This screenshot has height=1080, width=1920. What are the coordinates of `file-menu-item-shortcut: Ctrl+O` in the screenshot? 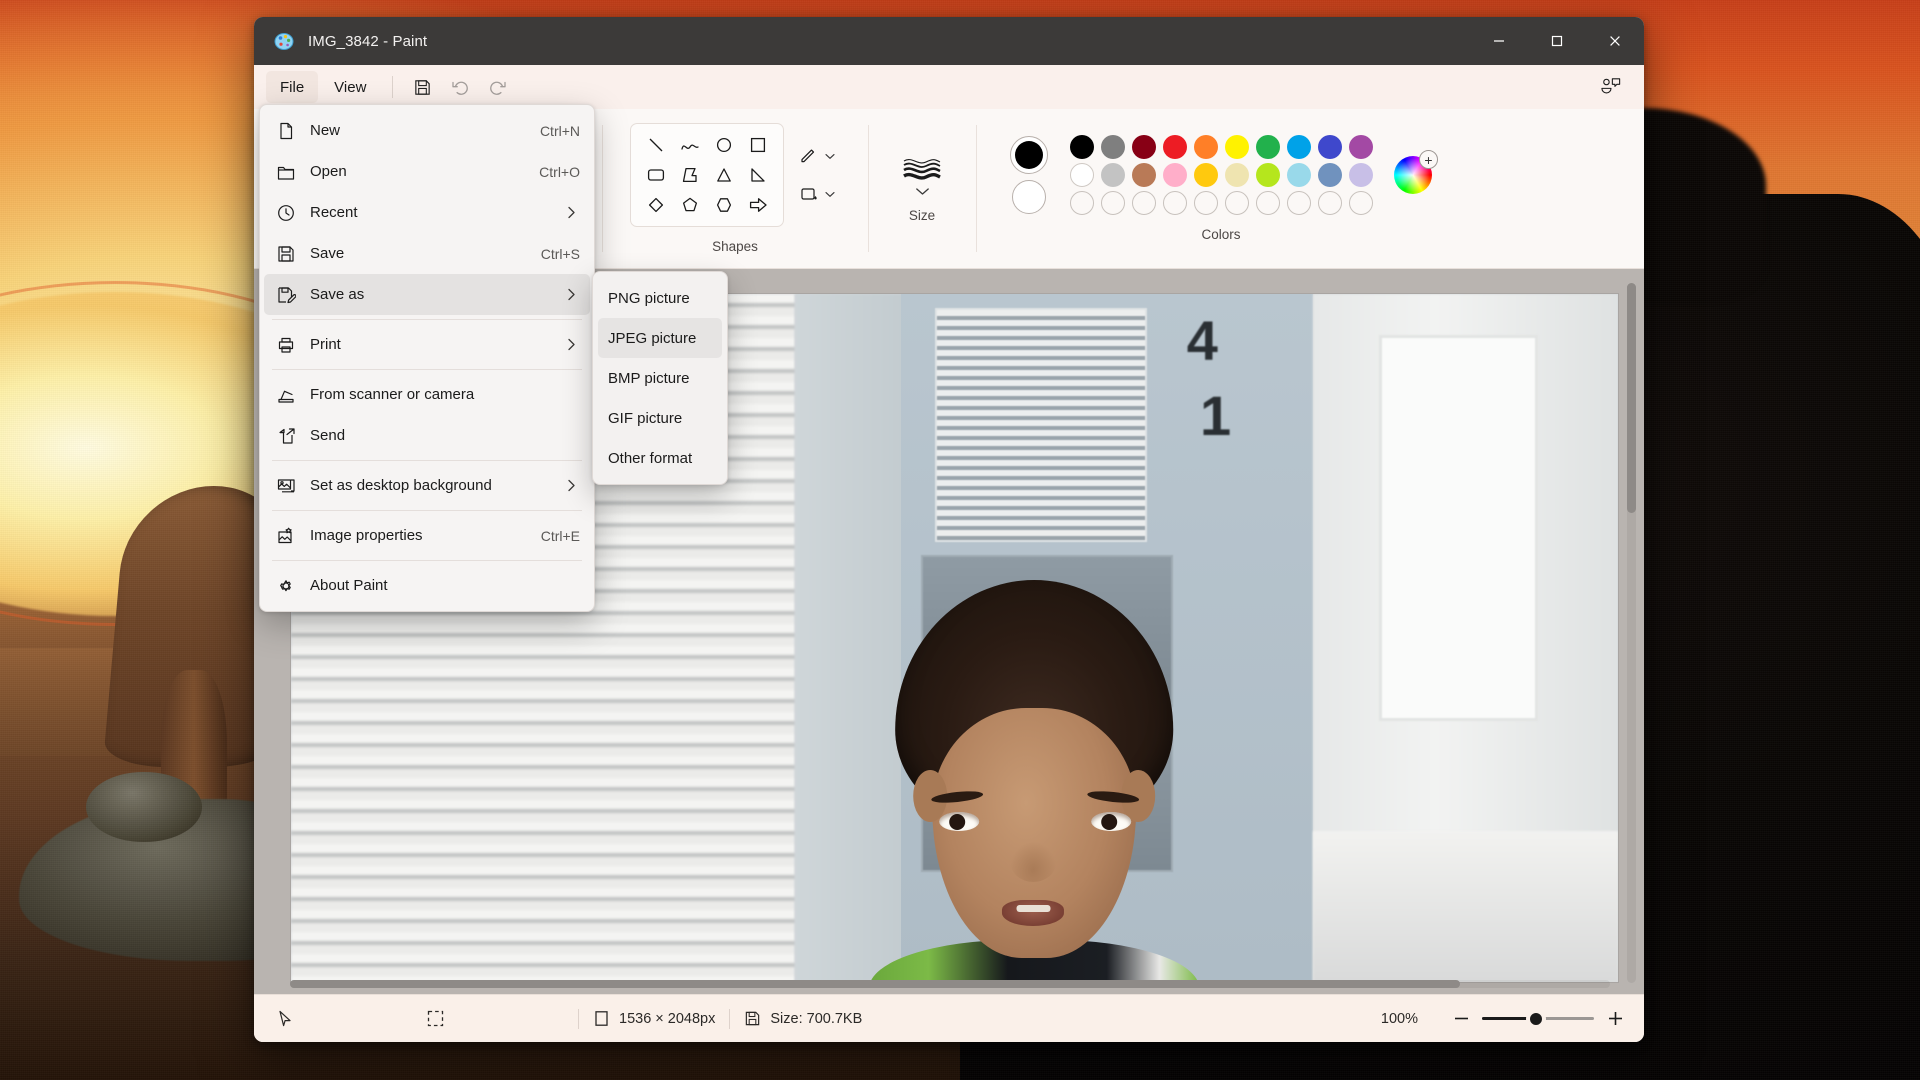 It's located at (559, 171).